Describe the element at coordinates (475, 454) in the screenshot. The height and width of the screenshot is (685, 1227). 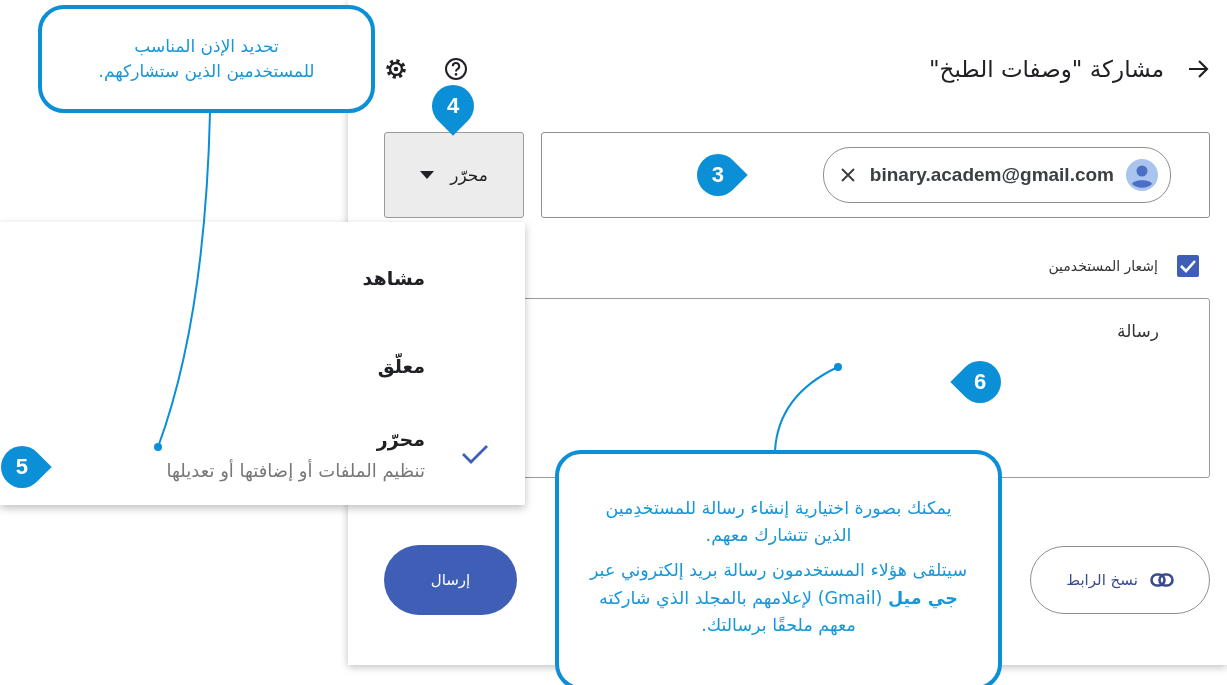
I see `checkmark-icon` at that location.